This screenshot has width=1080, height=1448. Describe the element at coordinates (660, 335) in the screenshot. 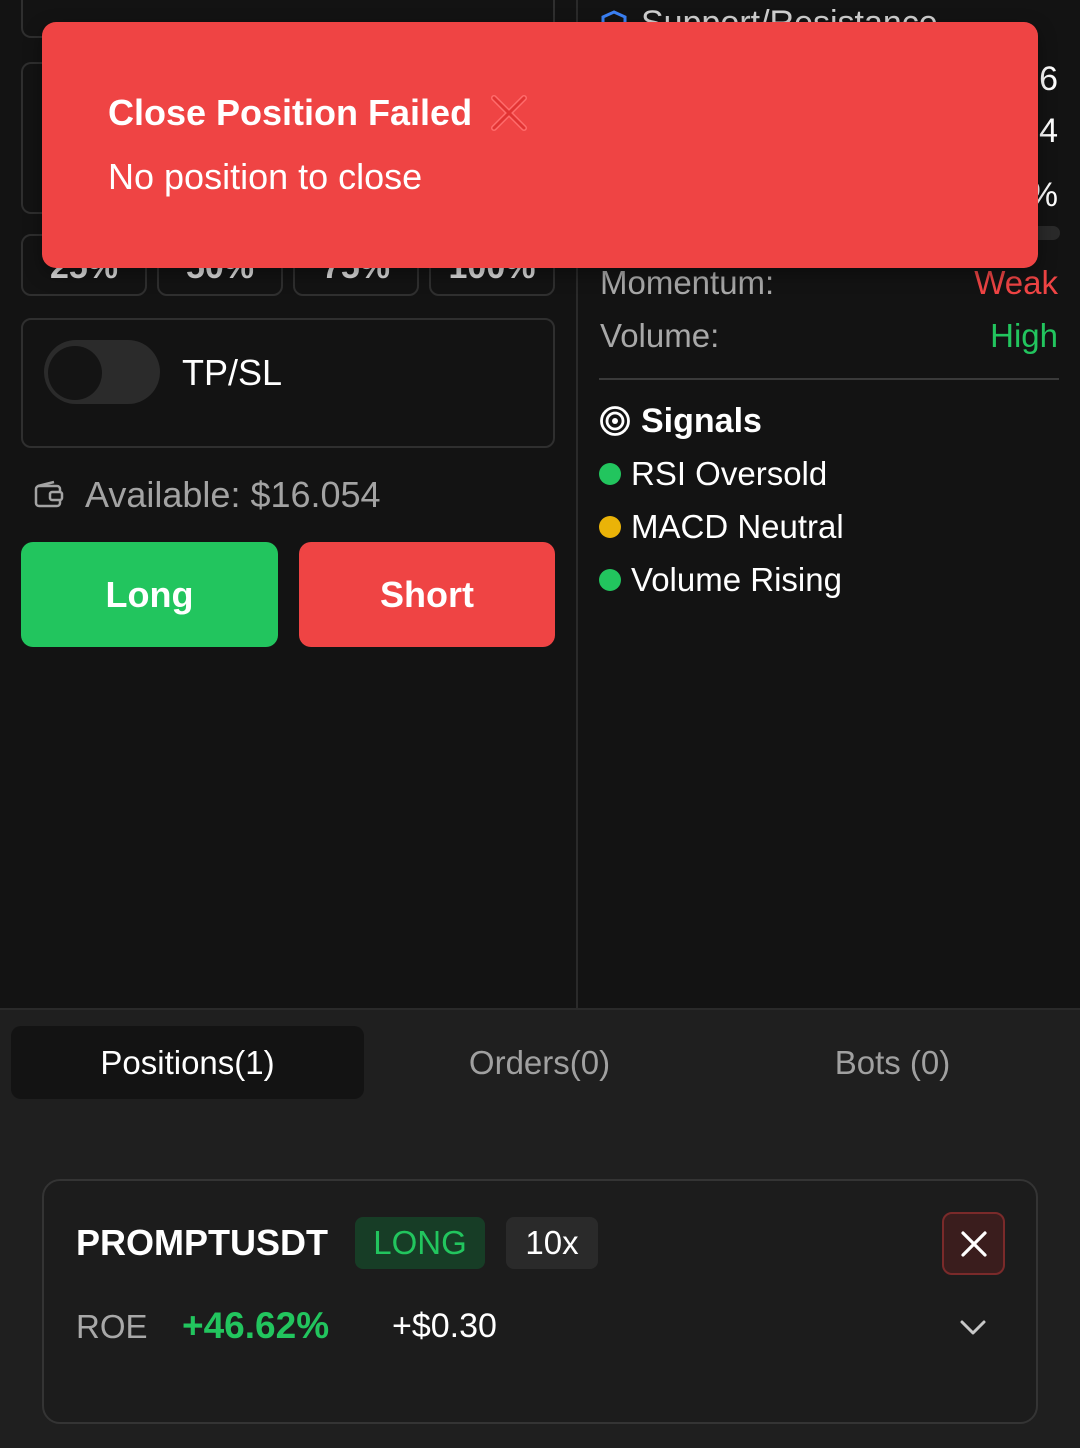

I see `volume-label: Volume:` at that location.